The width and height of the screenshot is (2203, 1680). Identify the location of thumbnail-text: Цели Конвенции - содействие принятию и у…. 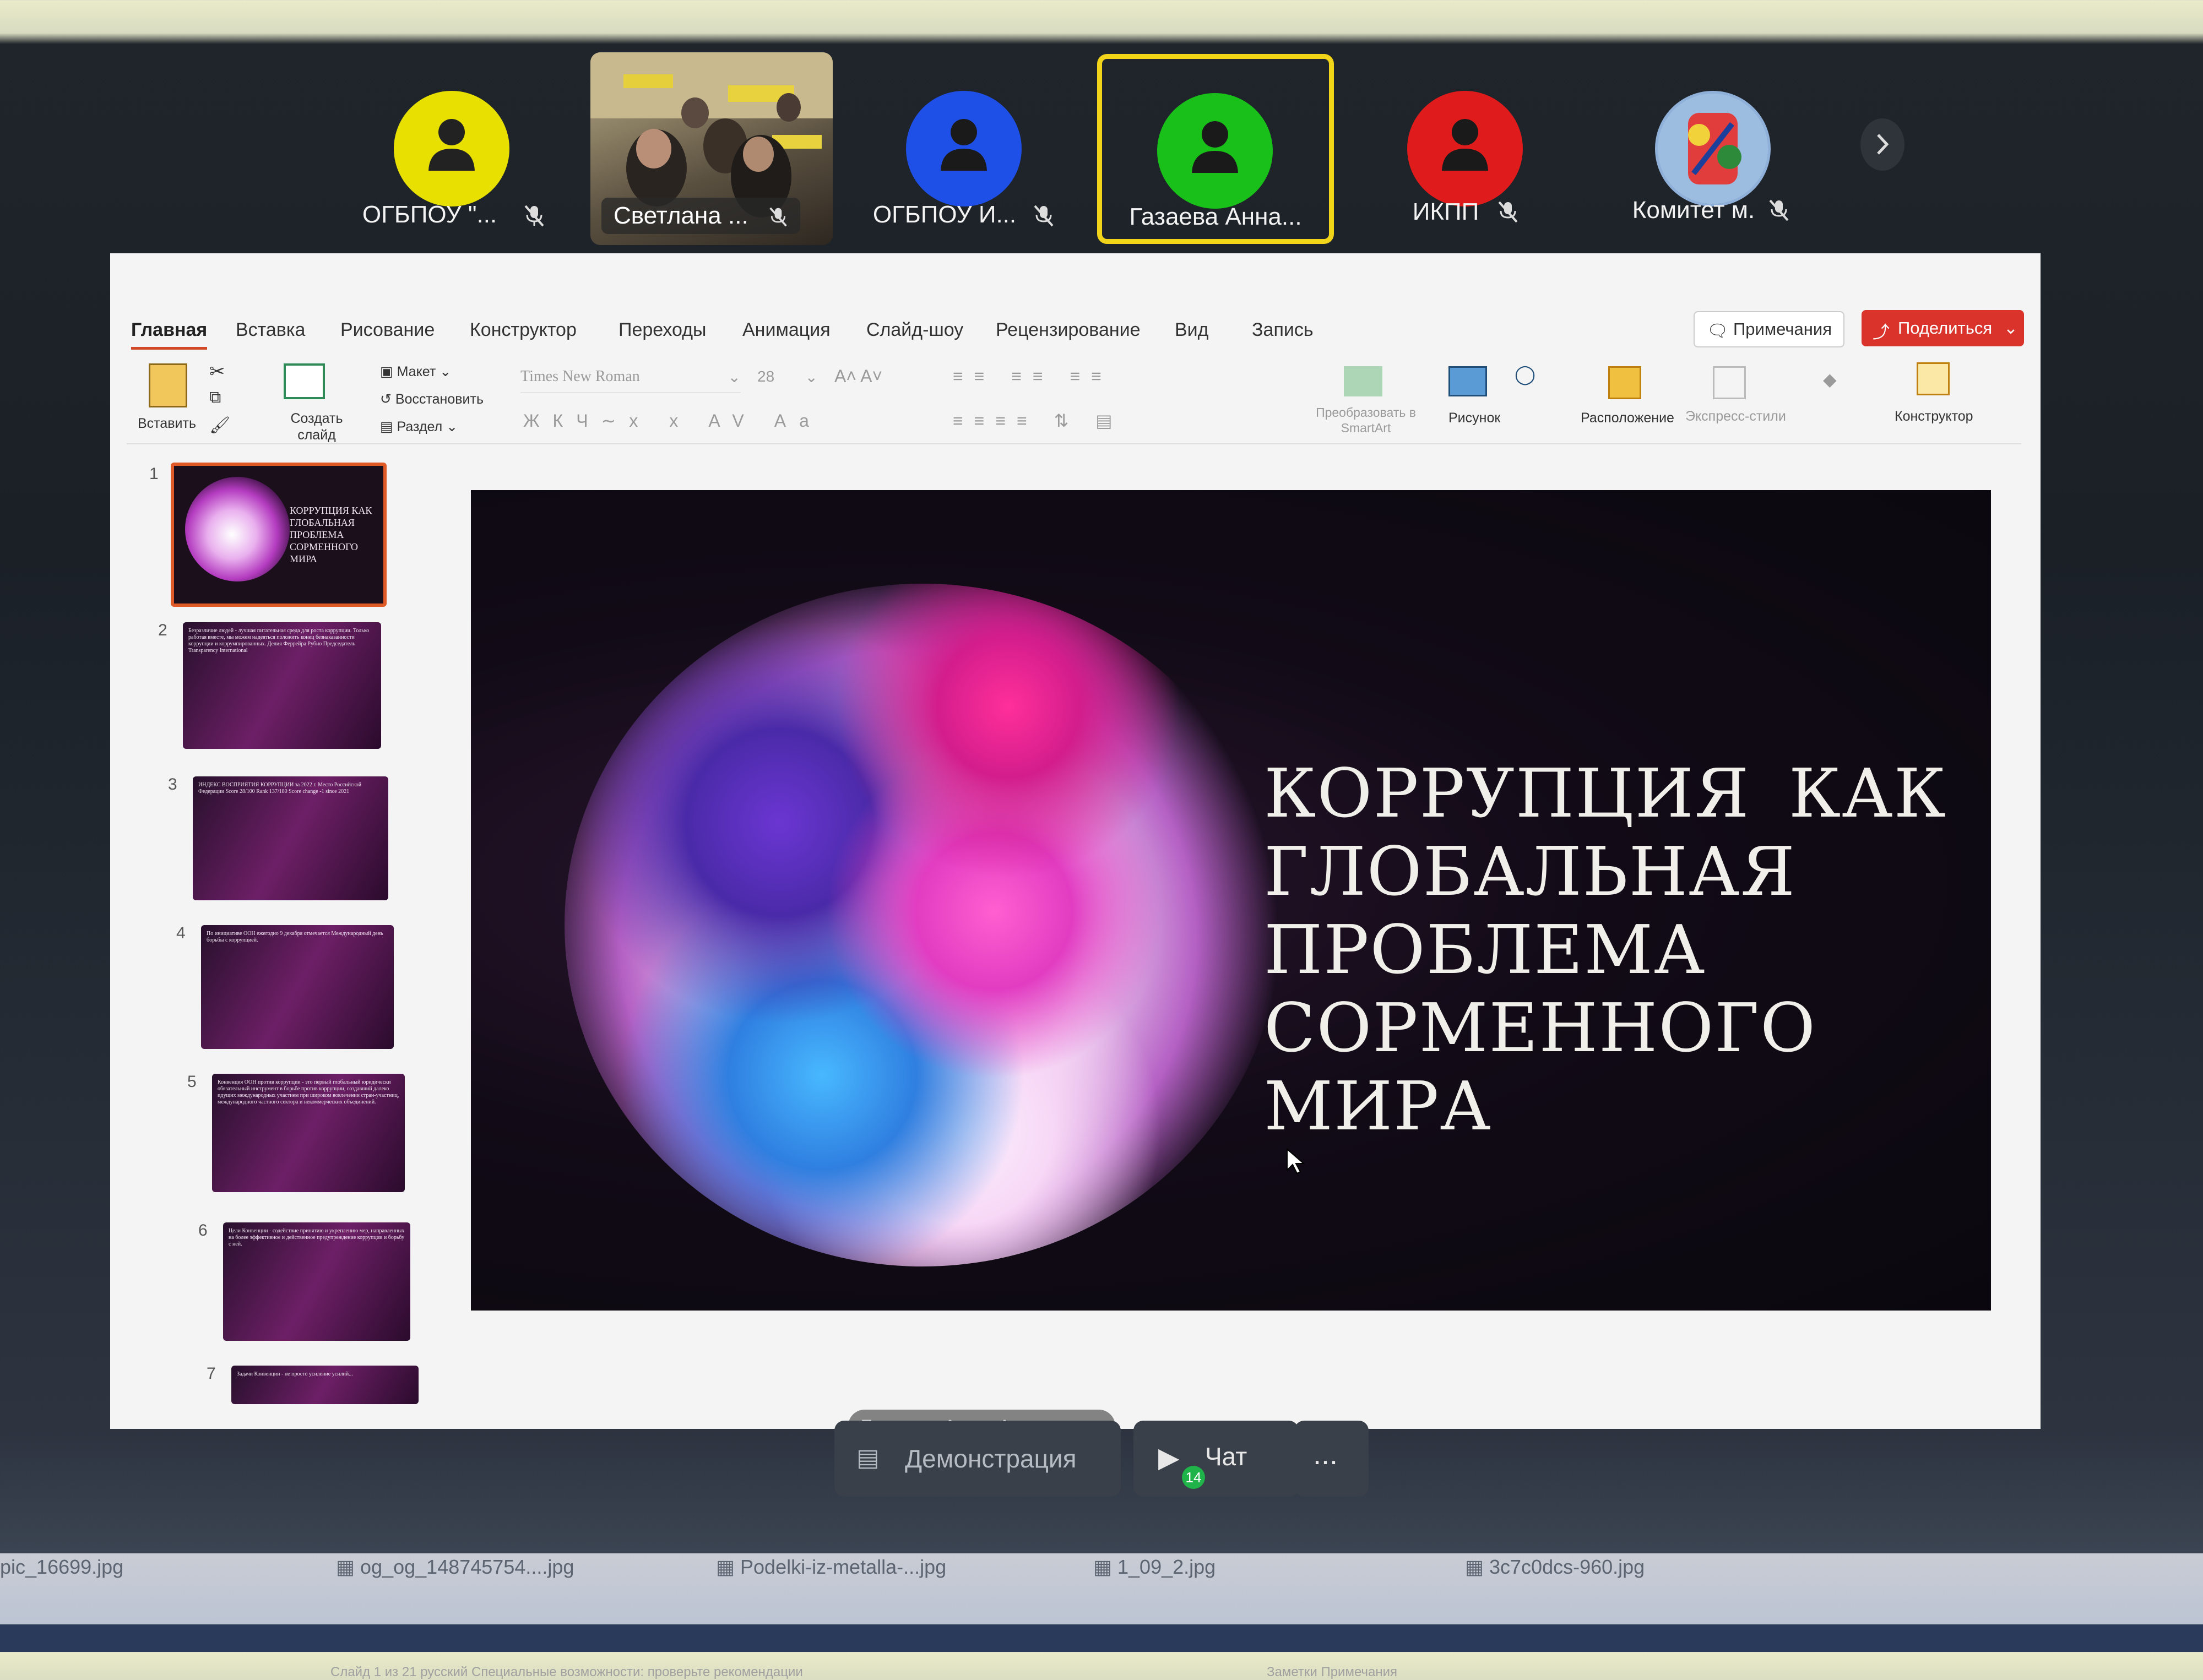
(317, 1237).